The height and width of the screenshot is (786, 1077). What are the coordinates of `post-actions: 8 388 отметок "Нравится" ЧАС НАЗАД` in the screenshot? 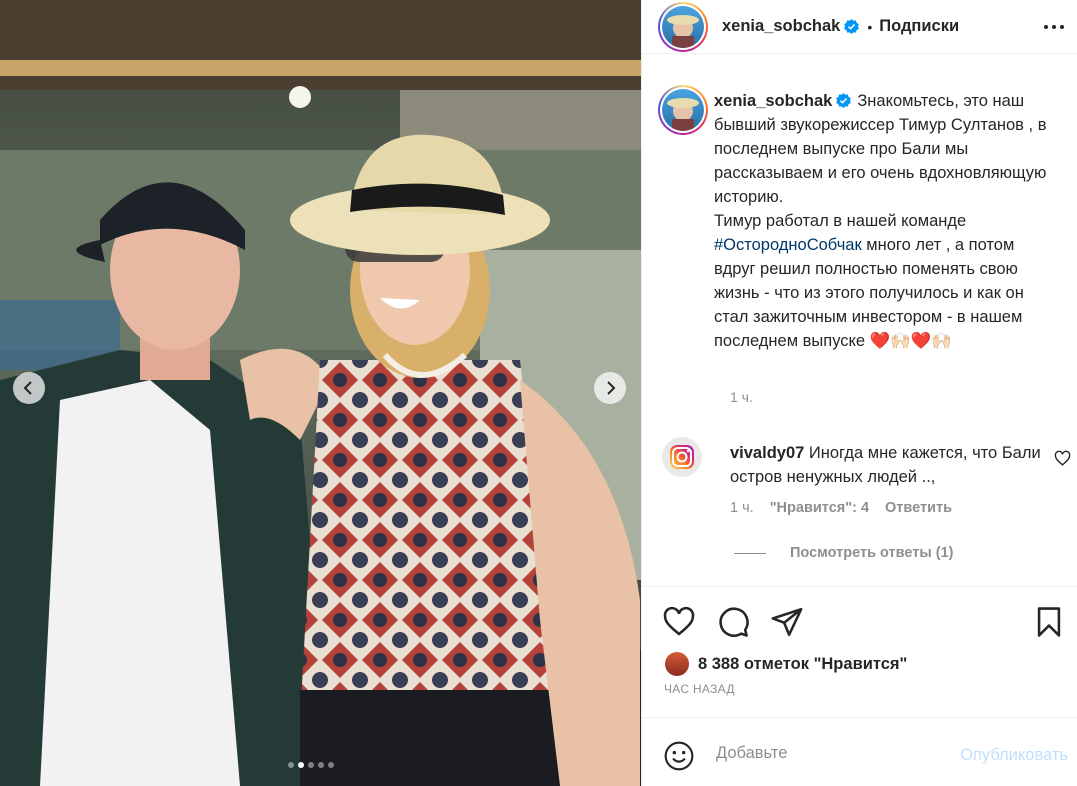 It's located at (859, 651).